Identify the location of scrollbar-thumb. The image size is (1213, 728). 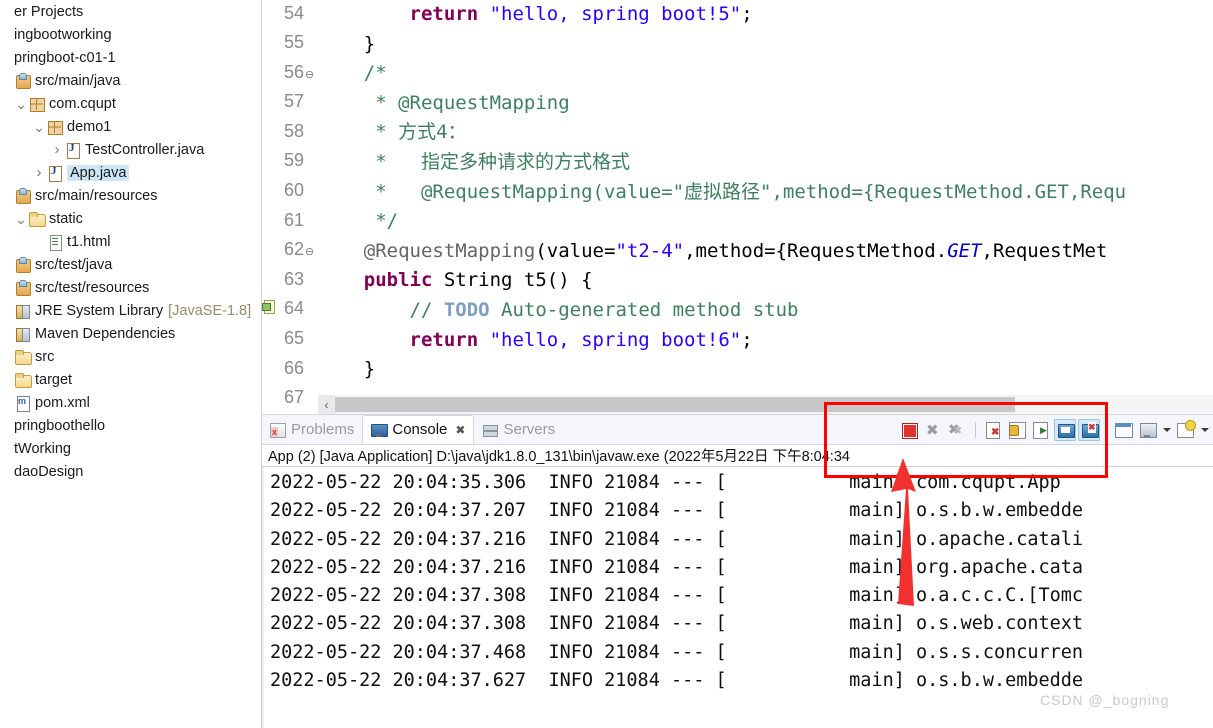
(675, 404).